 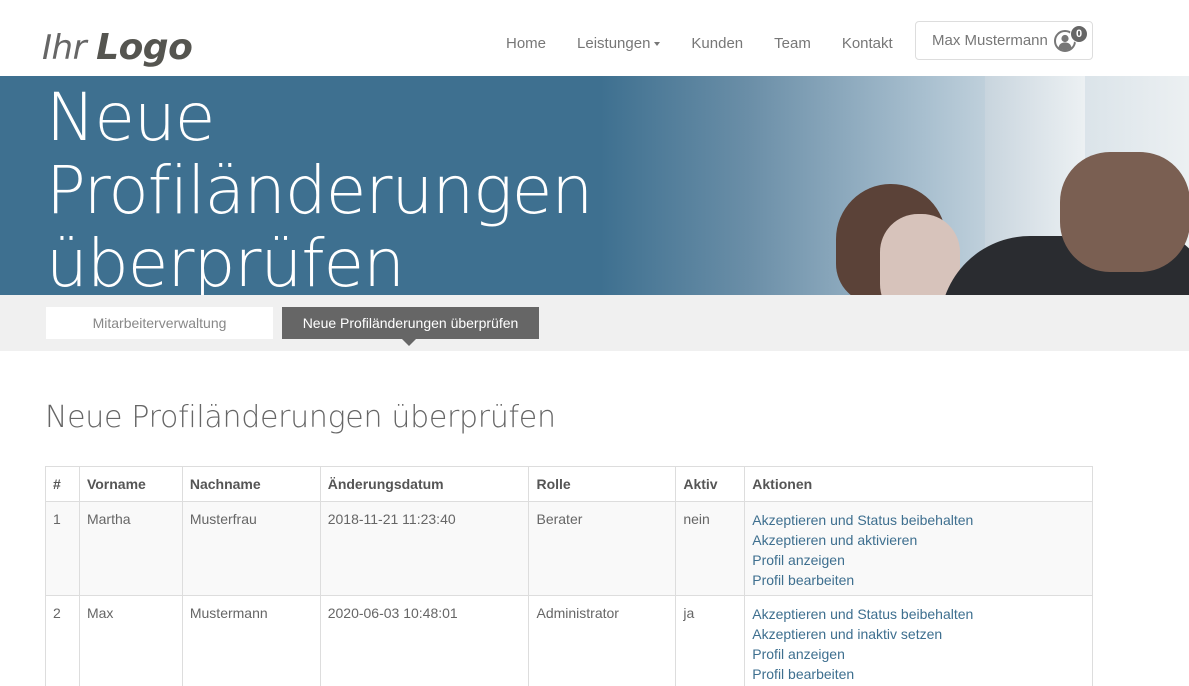 I want to click on column-header-nachname: Nachname, so click(x=251, y=484).